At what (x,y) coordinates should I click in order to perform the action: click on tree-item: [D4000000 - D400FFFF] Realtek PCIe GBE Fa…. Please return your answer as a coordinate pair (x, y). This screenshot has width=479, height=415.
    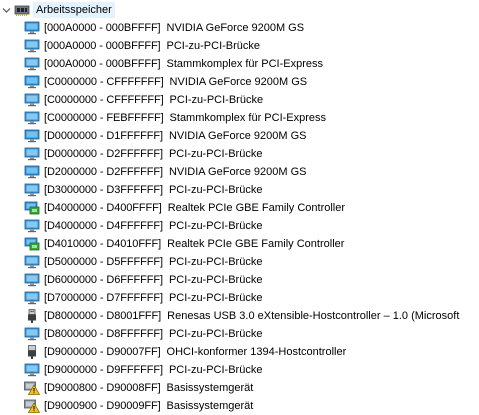
    Looking at the image, I should click on (184, 208).